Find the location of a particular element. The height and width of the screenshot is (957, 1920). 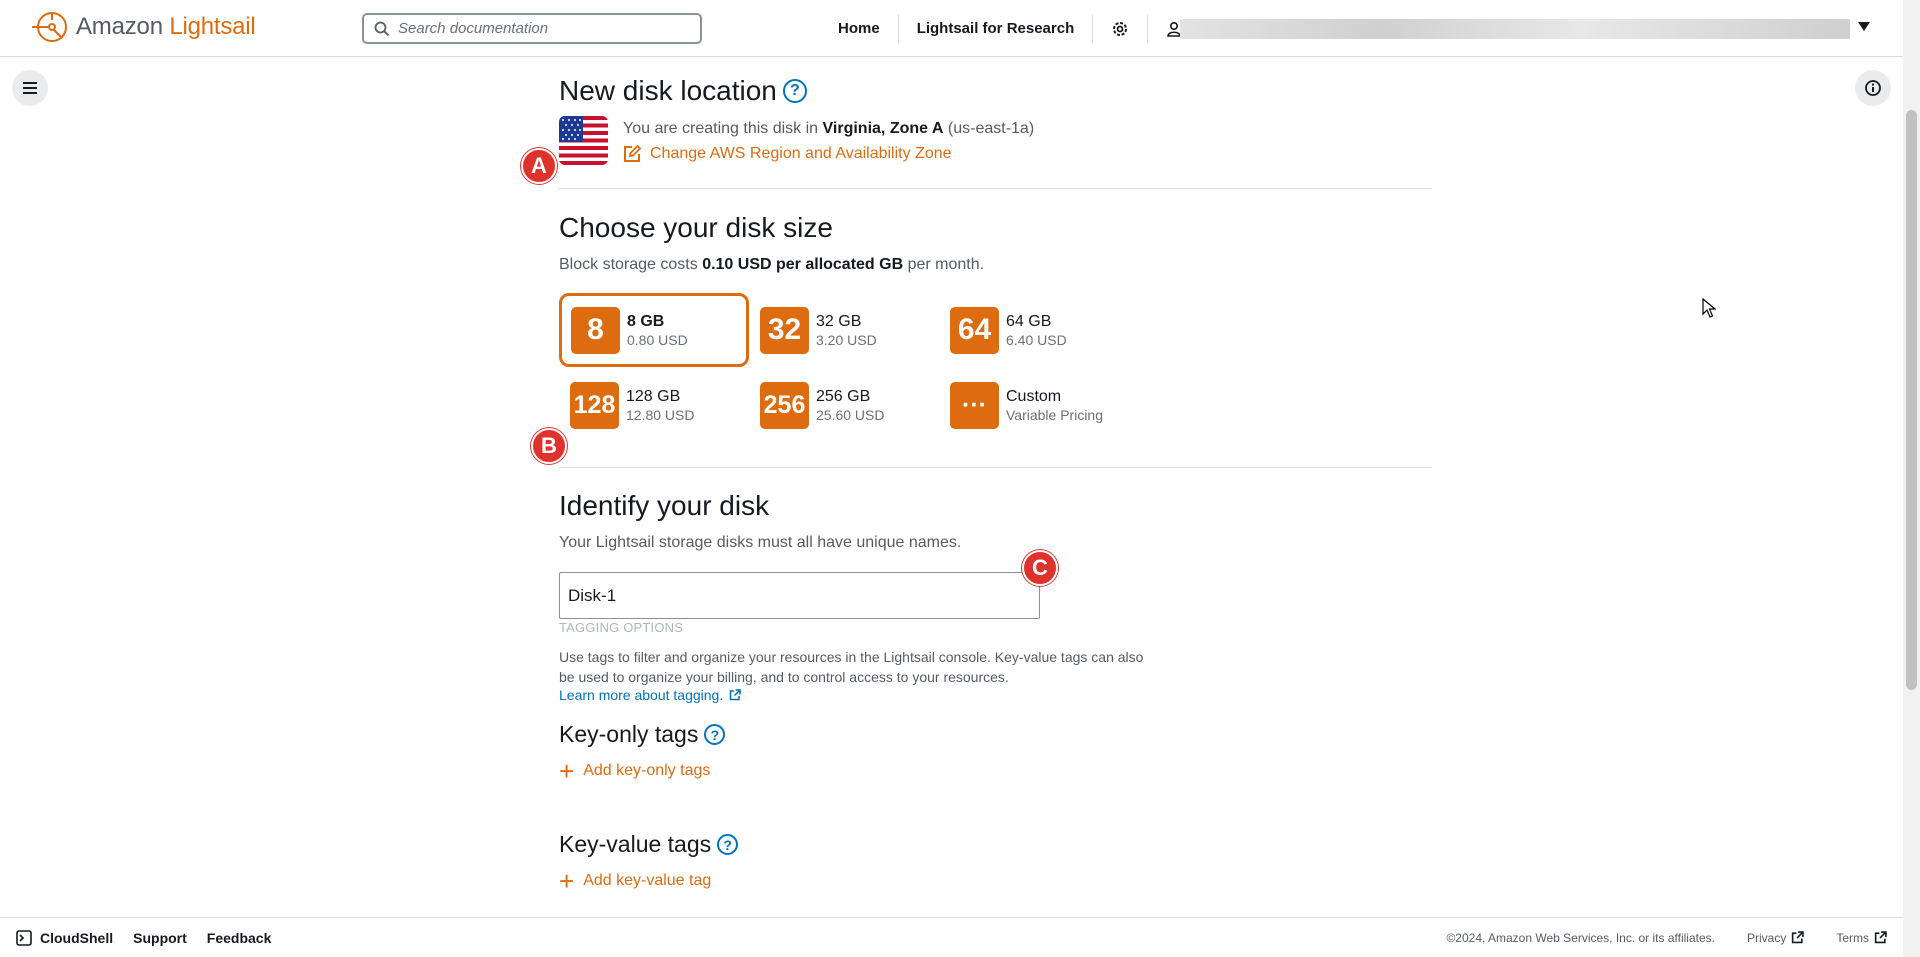

identify-heading: Identify your disk is located at coordinates (664, 505).